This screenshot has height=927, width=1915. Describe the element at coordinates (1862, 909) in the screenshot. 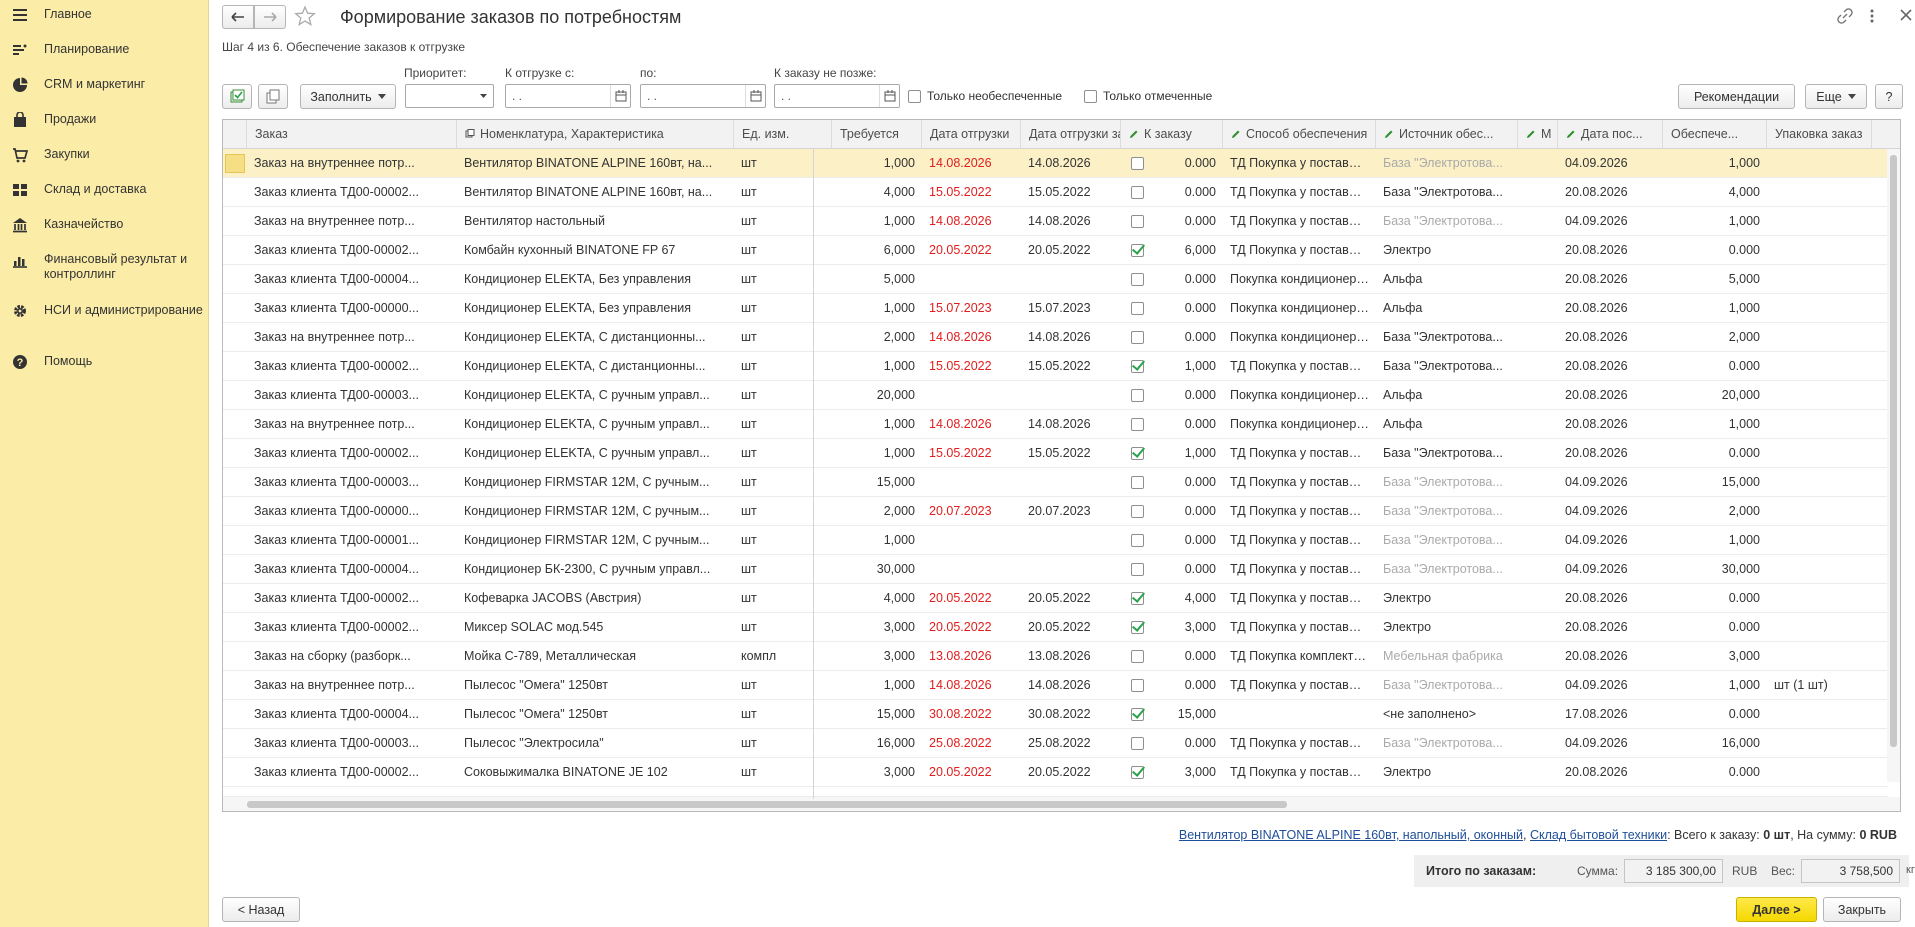

I see `close-button: Закрыть` at that location.